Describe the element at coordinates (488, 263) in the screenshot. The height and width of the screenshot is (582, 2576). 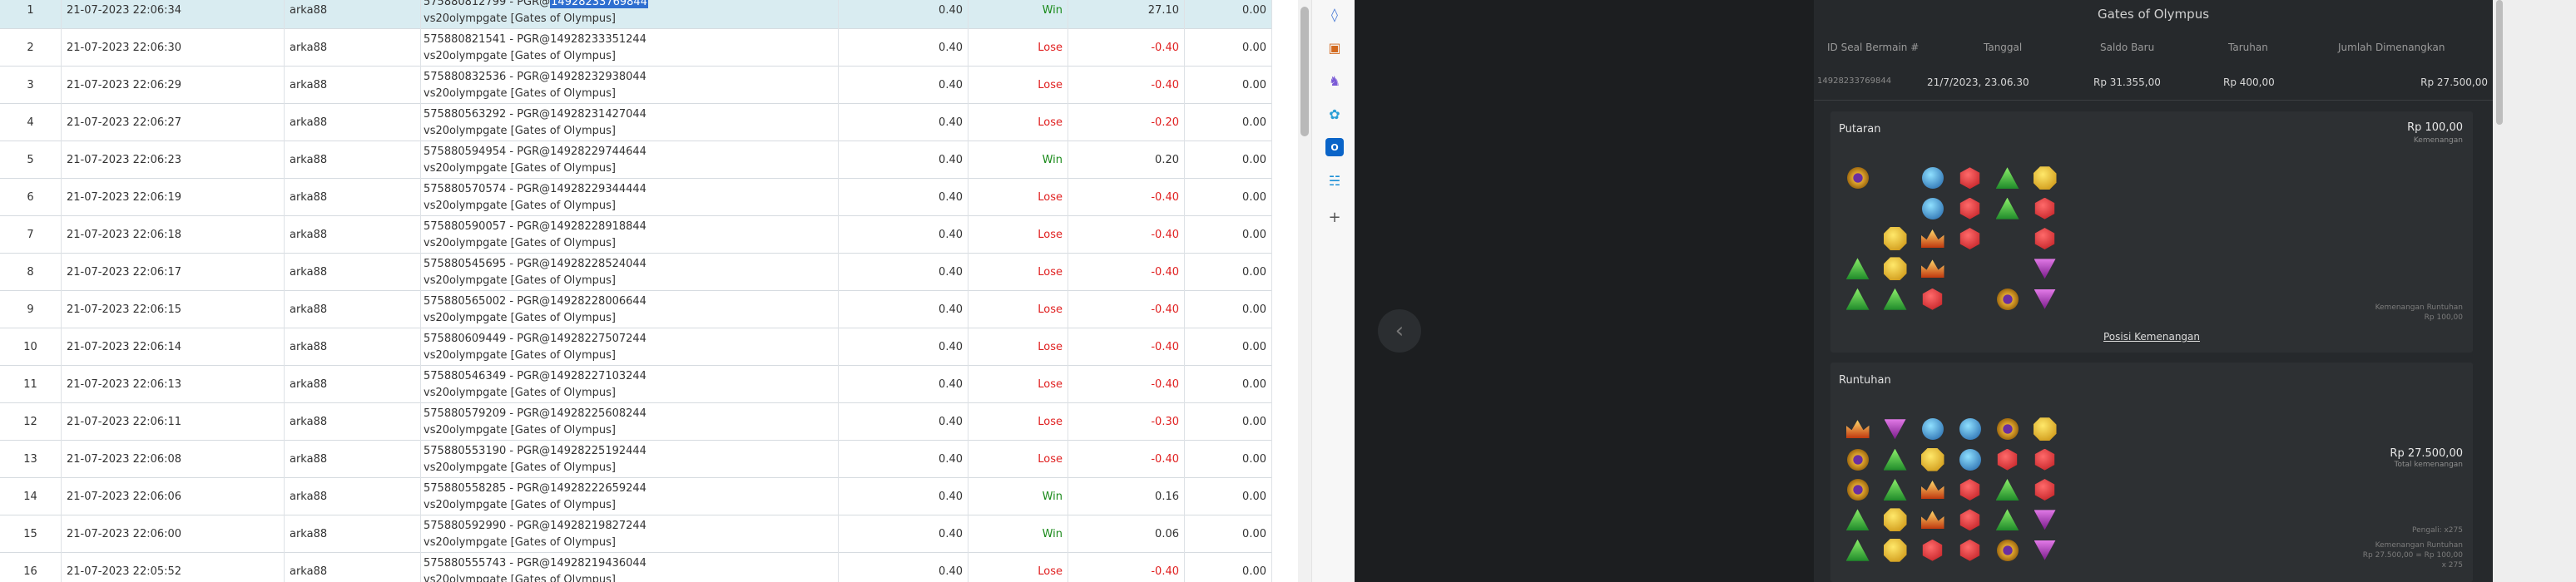
I see `row-id-prefix: 575880545695 - PGR@` at that location.